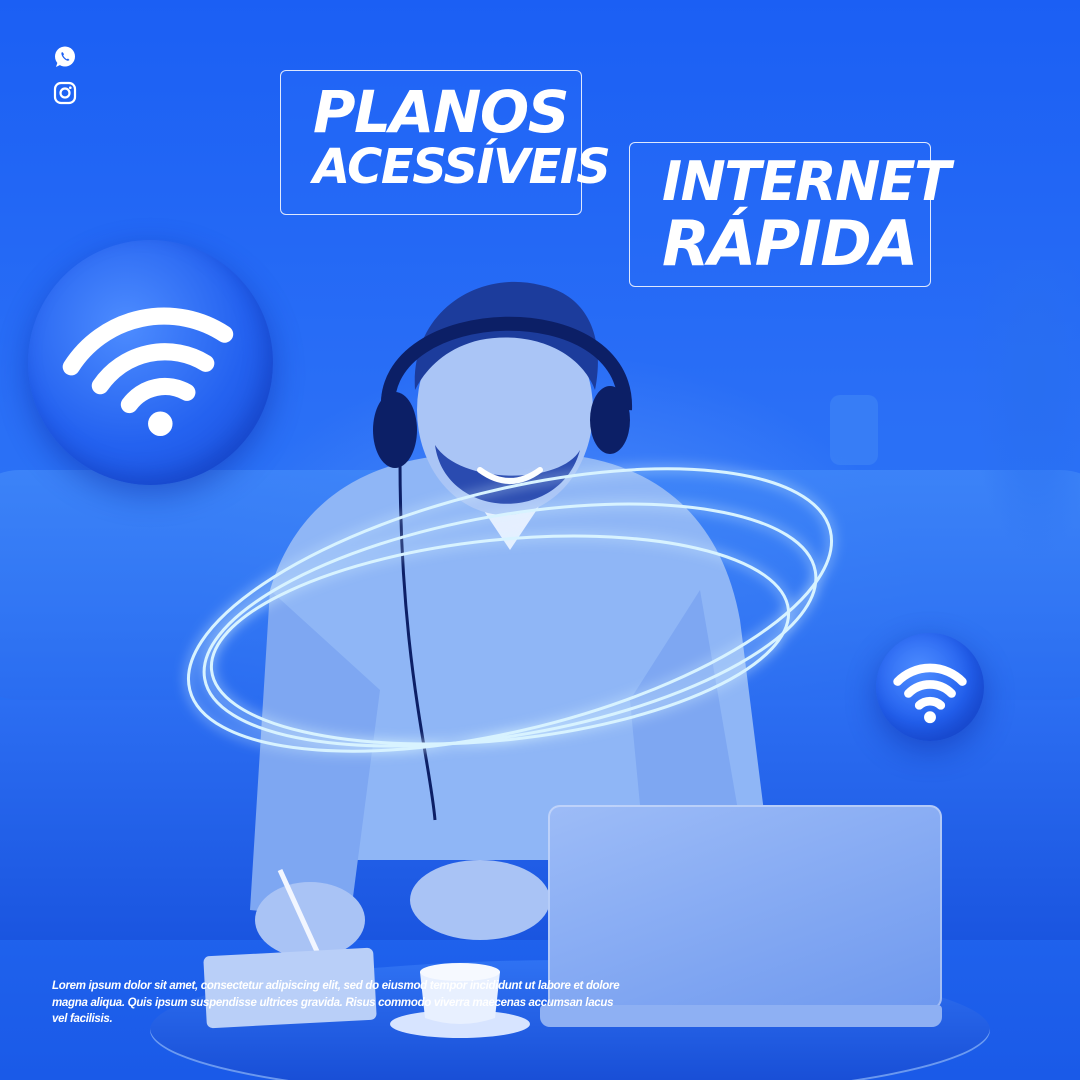 The image size is (1080, 1080). Describe the element at coordinates (930, 693) in the screenshot. I see `wifi-icon` at that location.